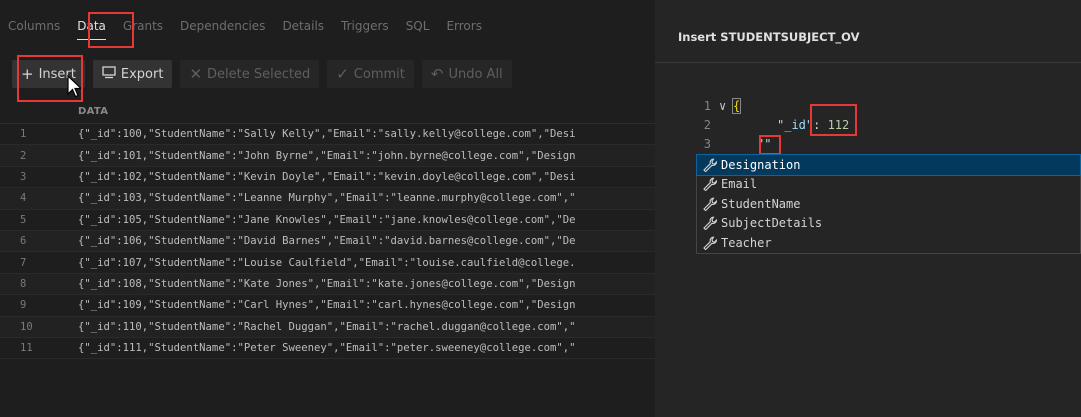 The height and width of the screenshot is (417, 1081). Describe the element at coordinates (109, 74) in the screenshot. I see `export-icon` at that location.